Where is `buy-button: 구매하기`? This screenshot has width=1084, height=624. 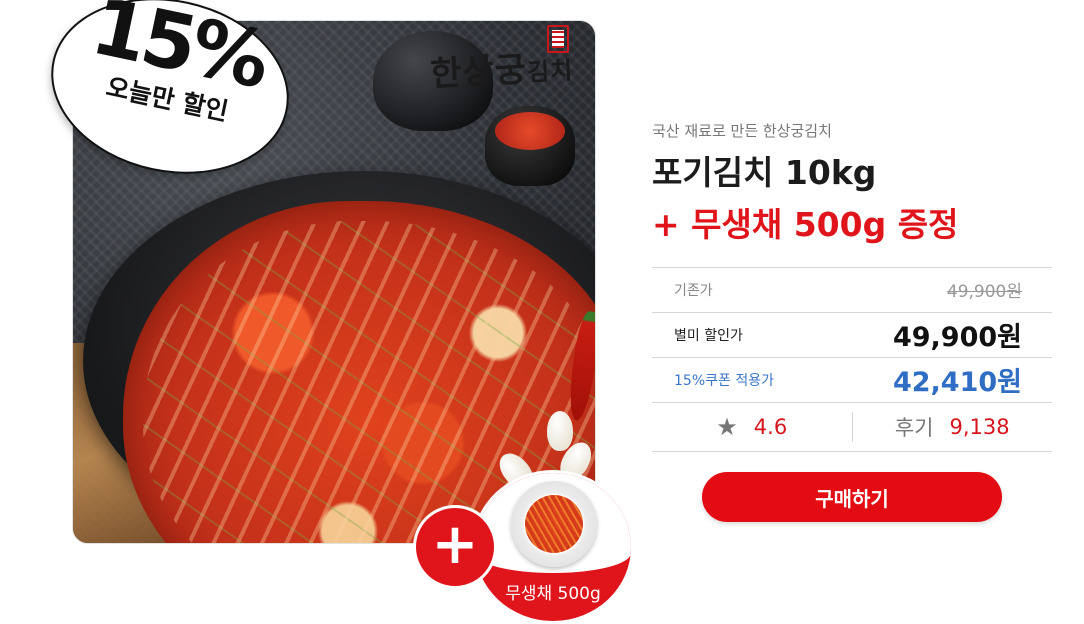
buy-button: 구매하기 is located at coordinates (852, 497).